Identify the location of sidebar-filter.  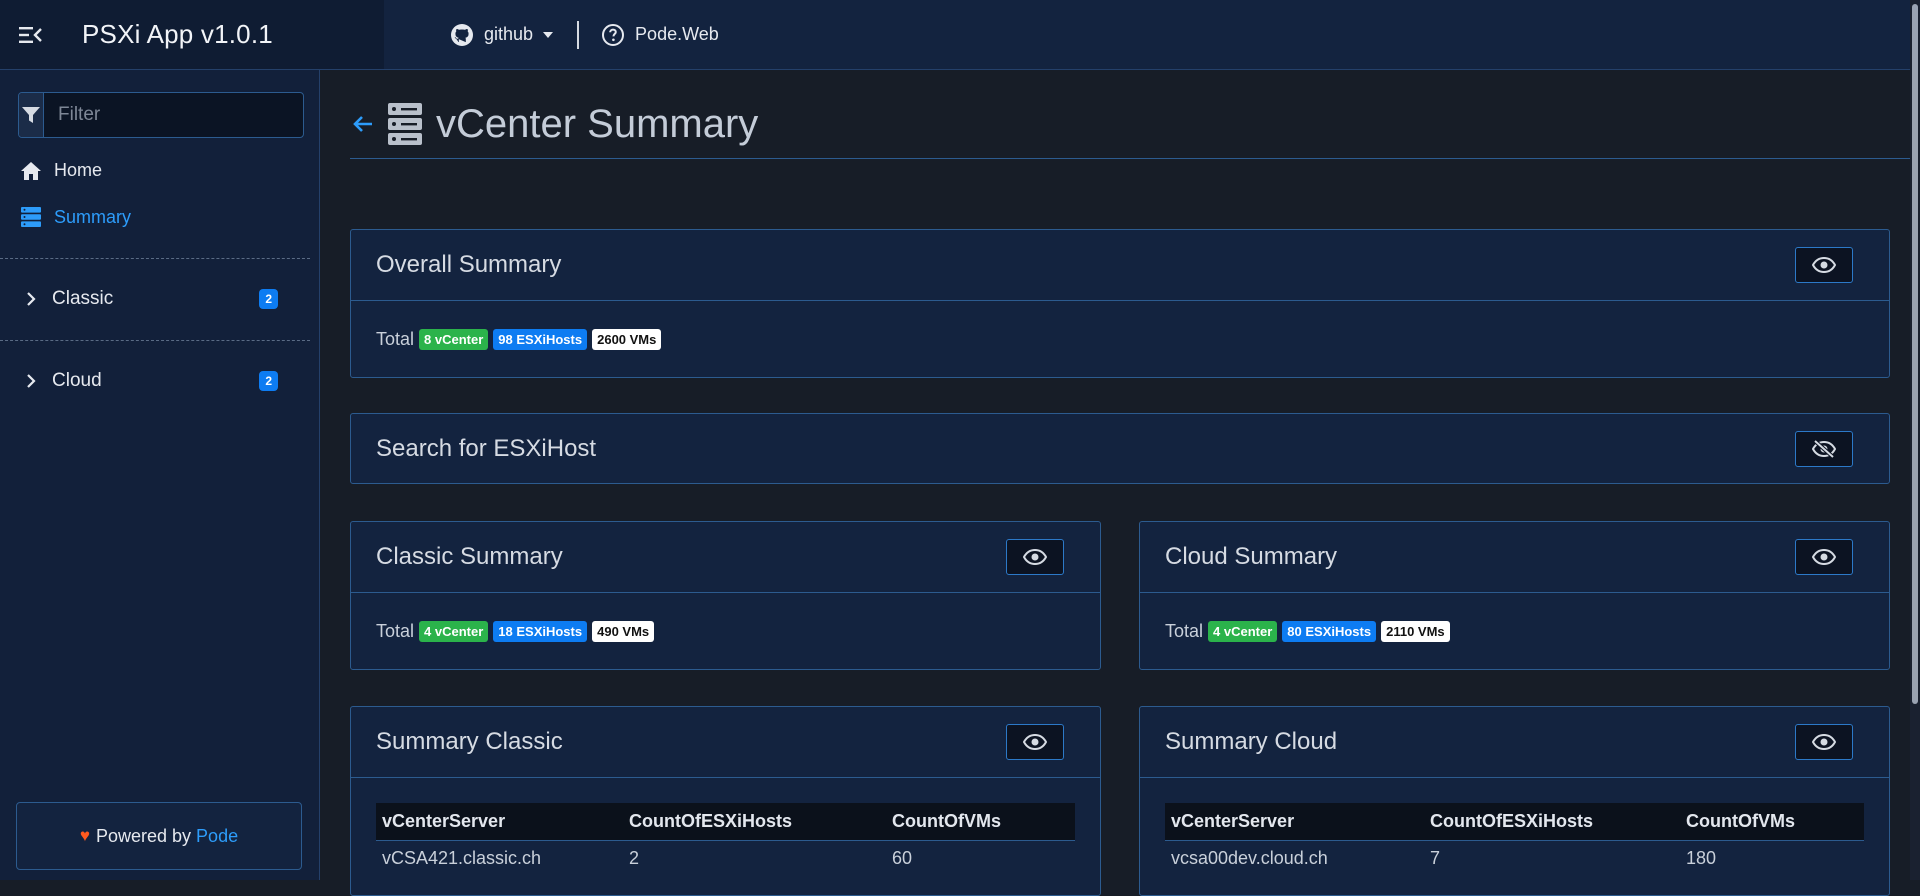
(161, 115).